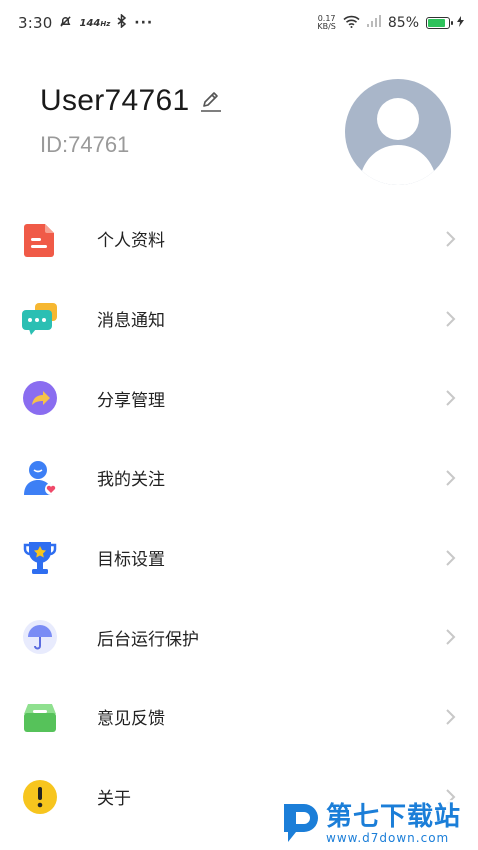  I want to click on battery-icon, so click(439, 23).